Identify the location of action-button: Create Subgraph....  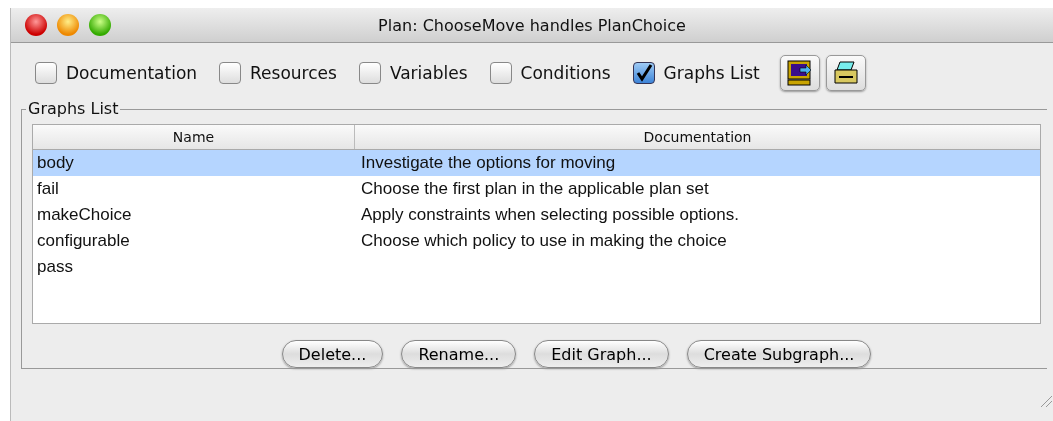
(779, 354).